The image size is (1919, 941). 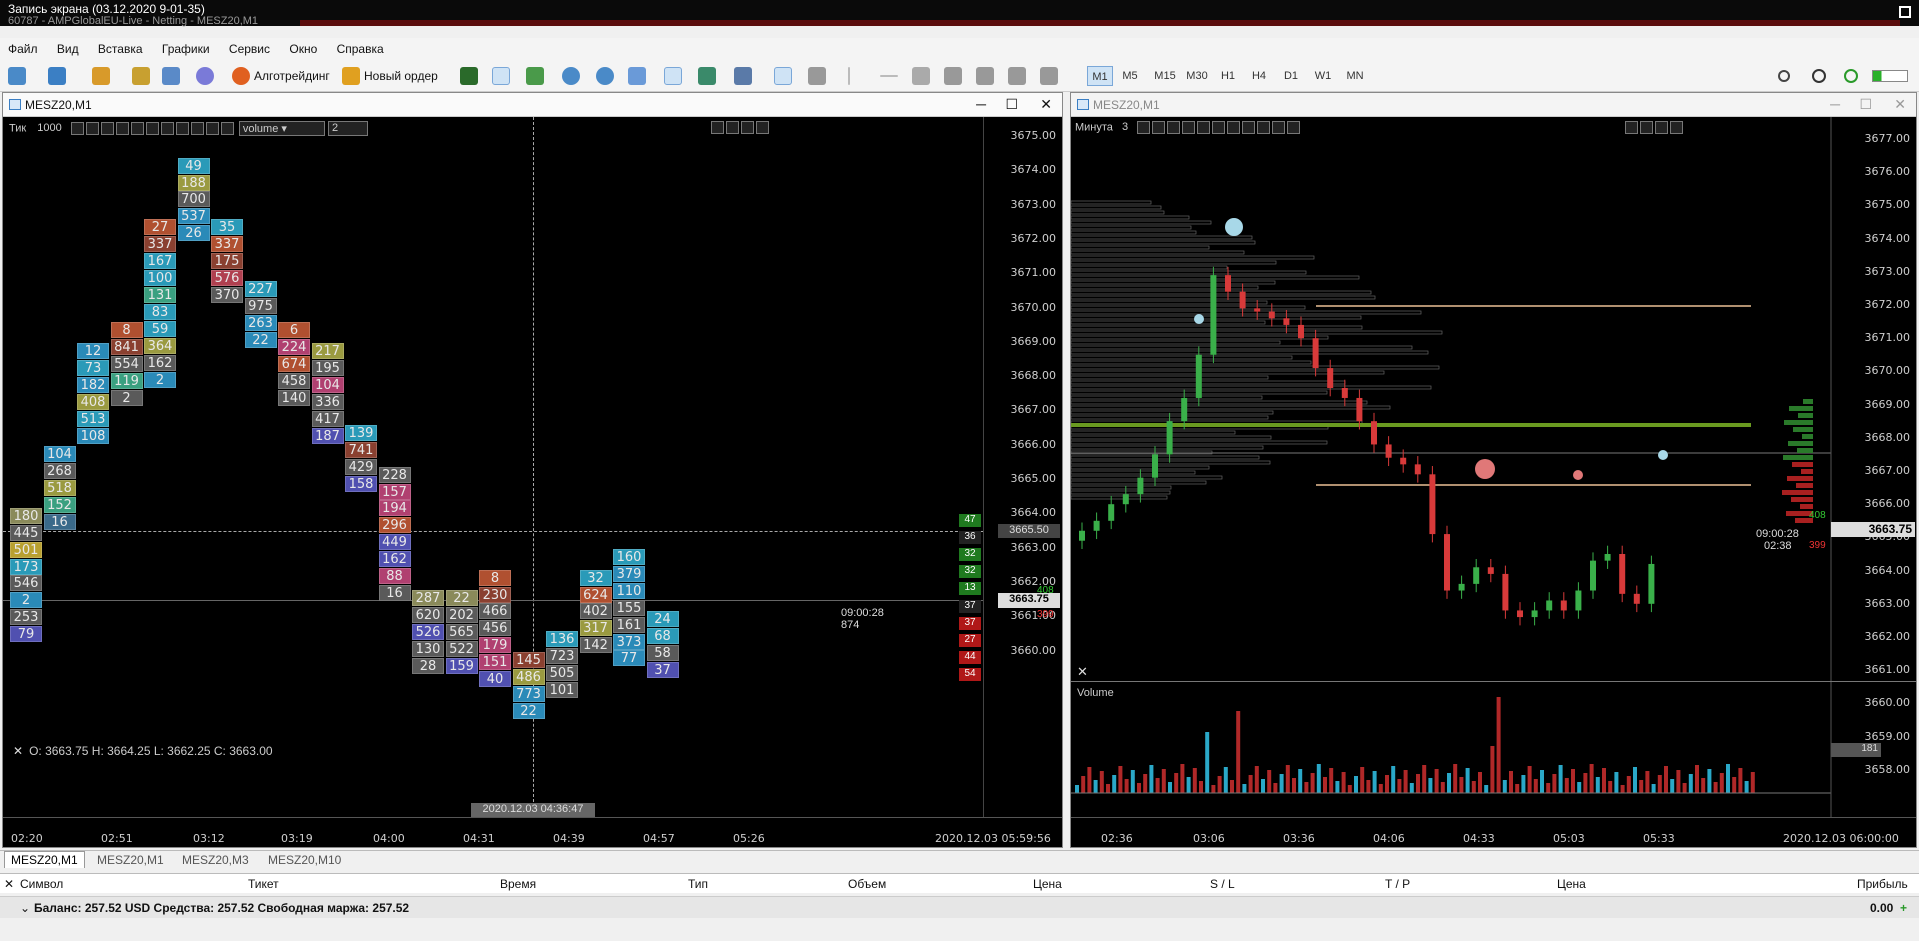 I want to click on col-ticket: Тикет, so click(x=263, y=884).